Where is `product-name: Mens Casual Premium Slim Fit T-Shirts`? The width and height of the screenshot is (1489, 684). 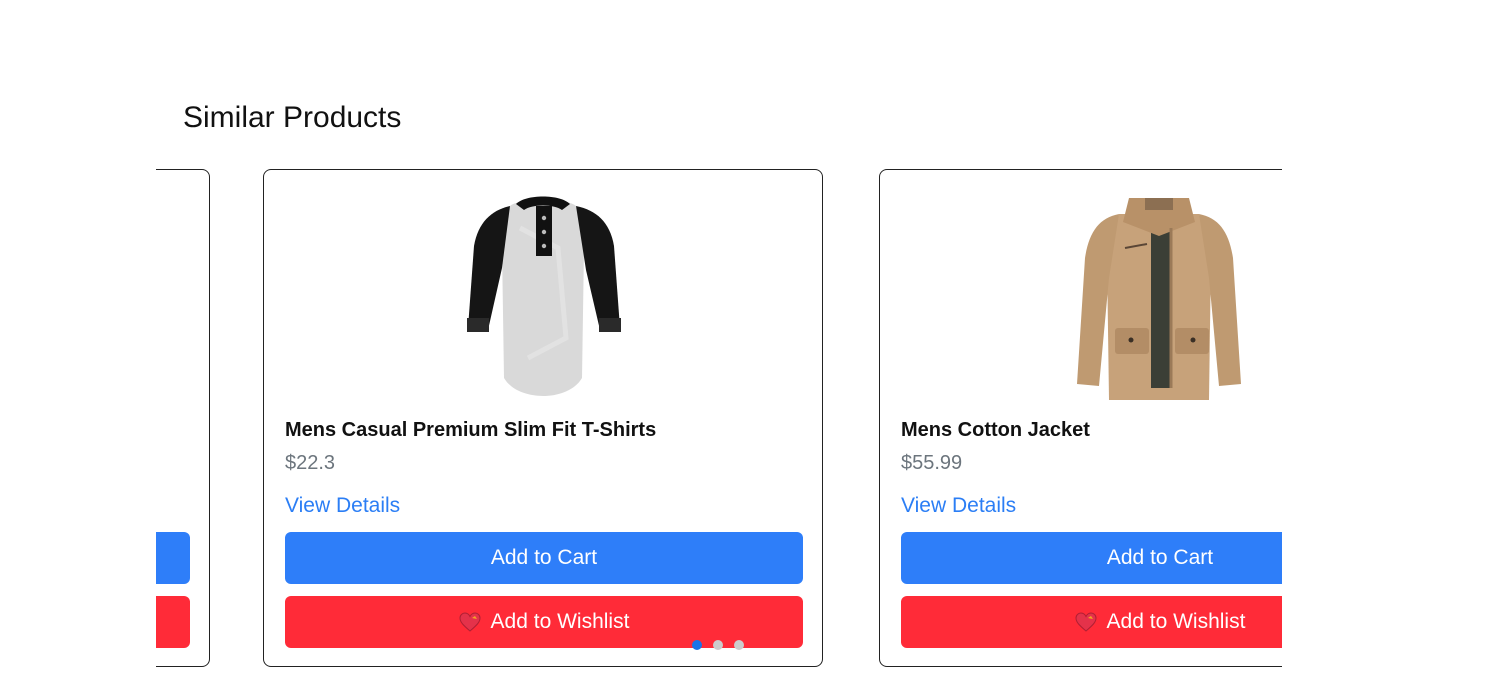 product-name: Mens Casual Premium Slim Fit T-Shirts is located at coordinates (471, 430).